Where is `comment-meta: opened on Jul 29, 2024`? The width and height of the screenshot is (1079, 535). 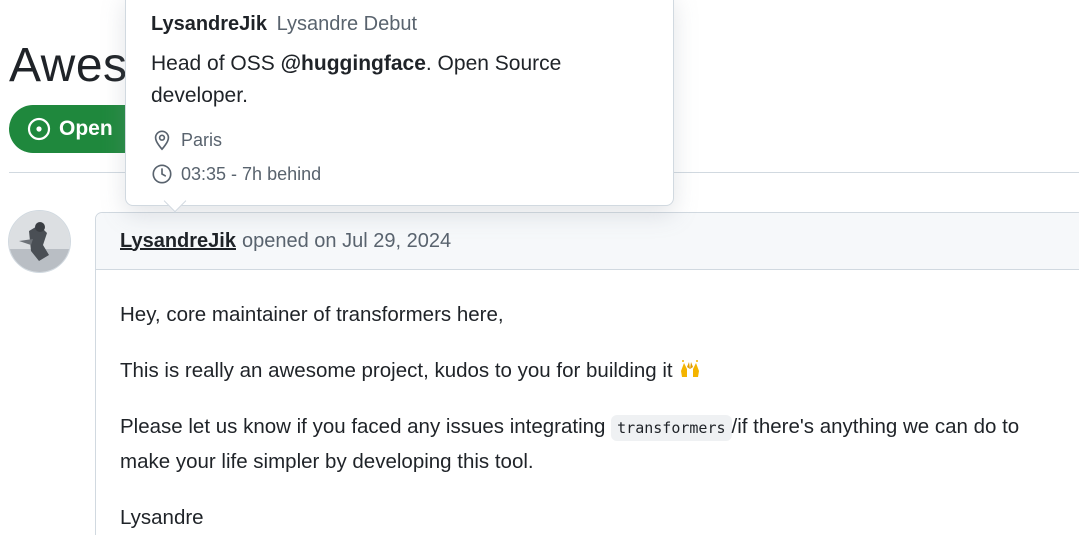
comment-meta: opened on Jul 29, 2024 is located at coordinates (347, 240).